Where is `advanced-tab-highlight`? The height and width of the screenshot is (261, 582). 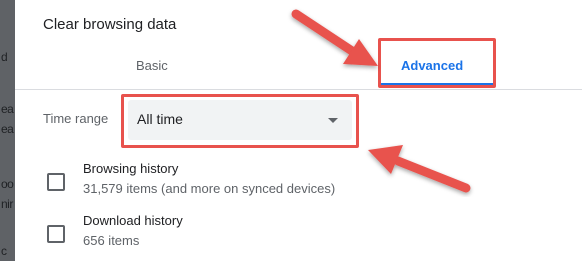 advanced-tab-highlight is located at coordinates (437, 63).